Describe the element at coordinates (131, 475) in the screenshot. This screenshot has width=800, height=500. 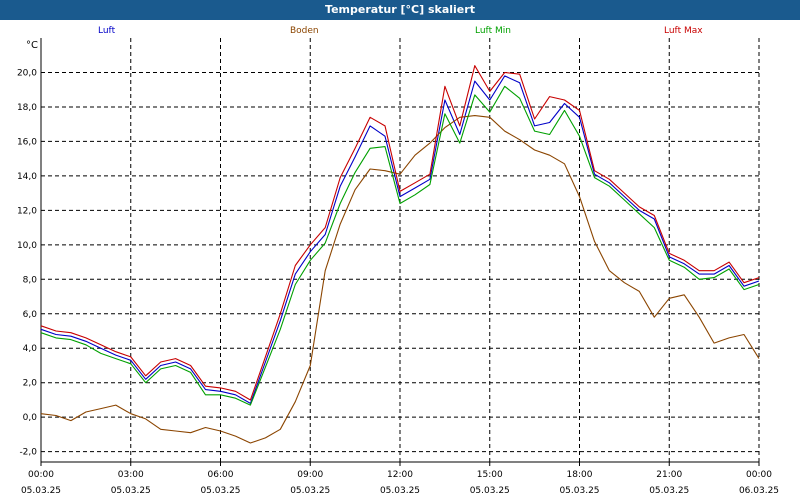
I see `x-tick-time: 03:00` at that location.